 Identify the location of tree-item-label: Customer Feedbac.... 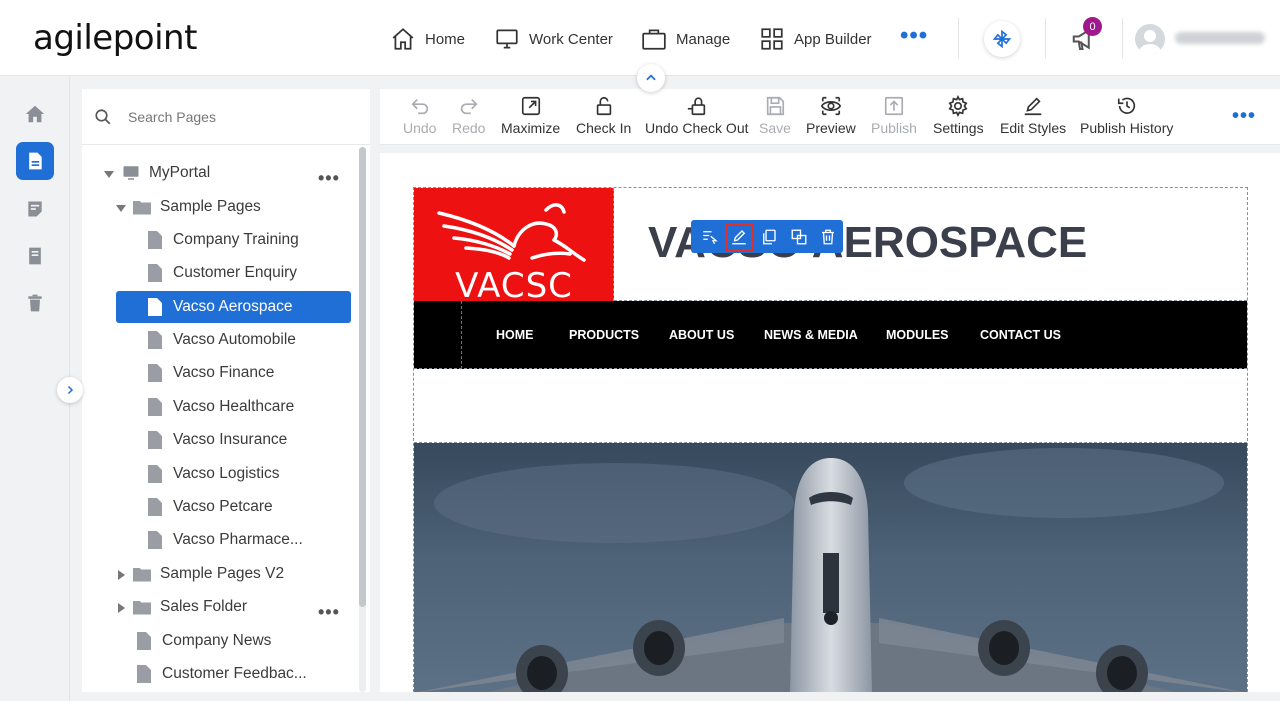
(234, 673).